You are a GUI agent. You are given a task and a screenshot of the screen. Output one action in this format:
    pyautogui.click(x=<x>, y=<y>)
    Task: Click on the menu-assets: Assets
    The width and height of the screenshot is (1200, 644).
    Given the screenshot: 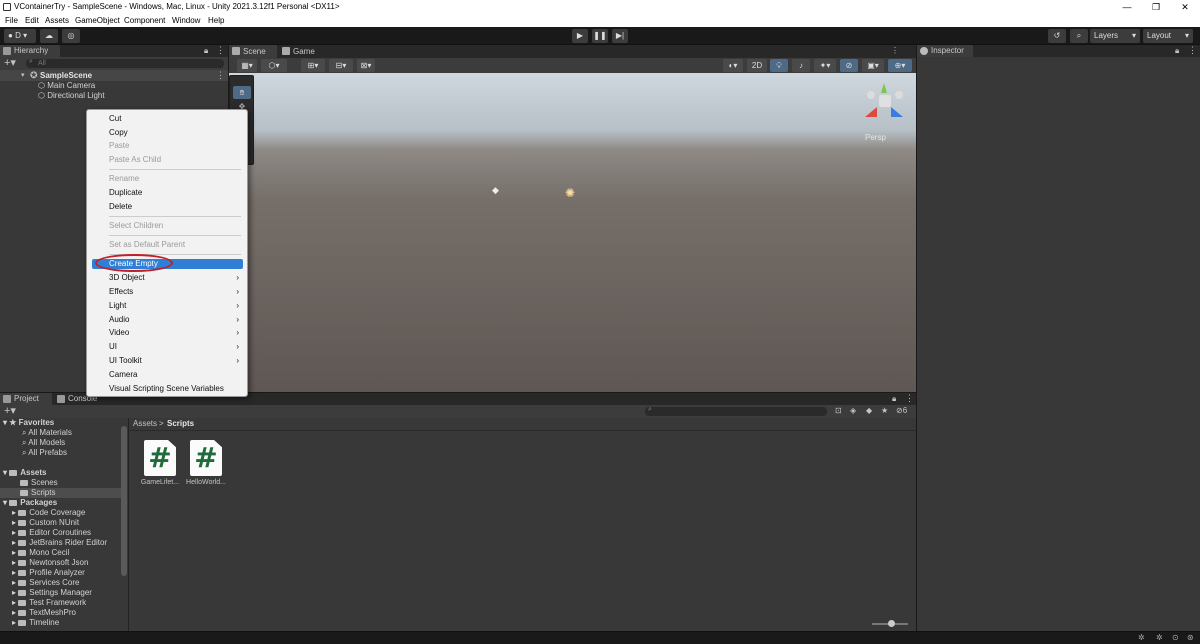 What is the action you would take?
    pyautogui.click(x=57, y=20)
    